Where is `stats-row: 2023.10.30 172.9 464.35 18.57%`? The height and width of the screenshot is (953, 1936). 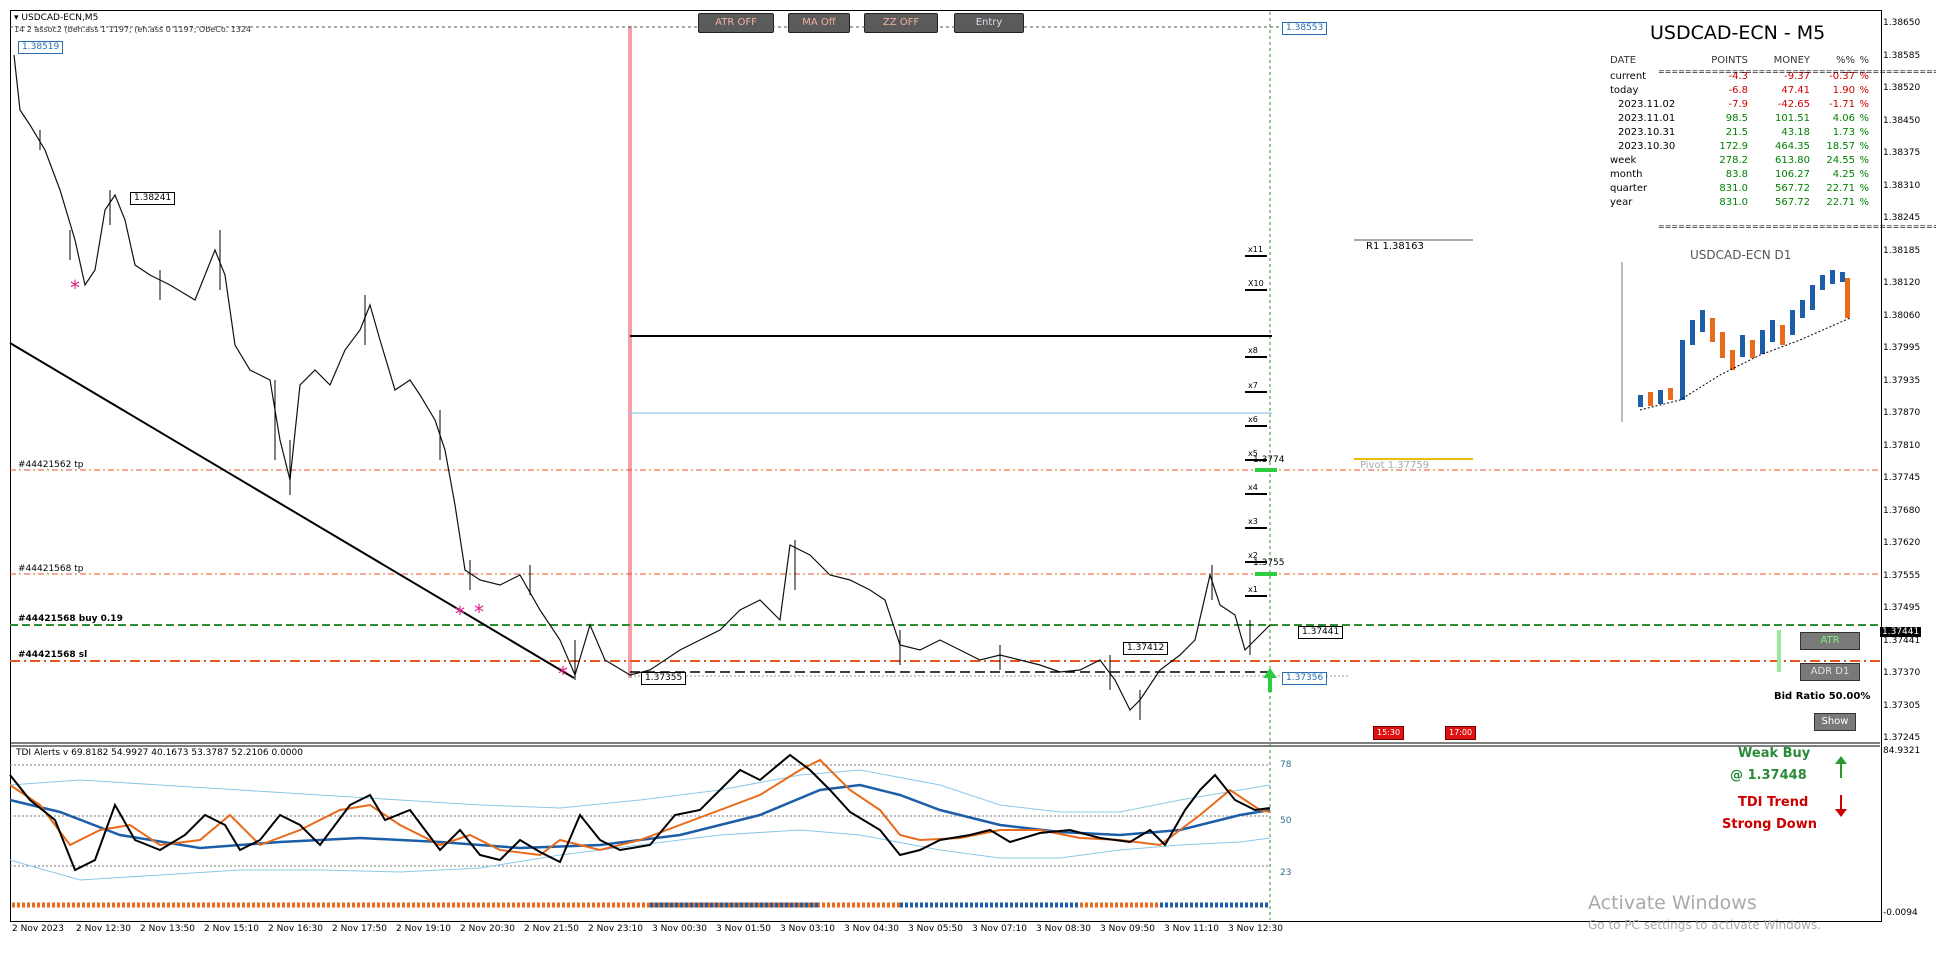
stats-row: 2023.10.30 172.9 464.35 18.57% is located at coordinates (1739, 147).